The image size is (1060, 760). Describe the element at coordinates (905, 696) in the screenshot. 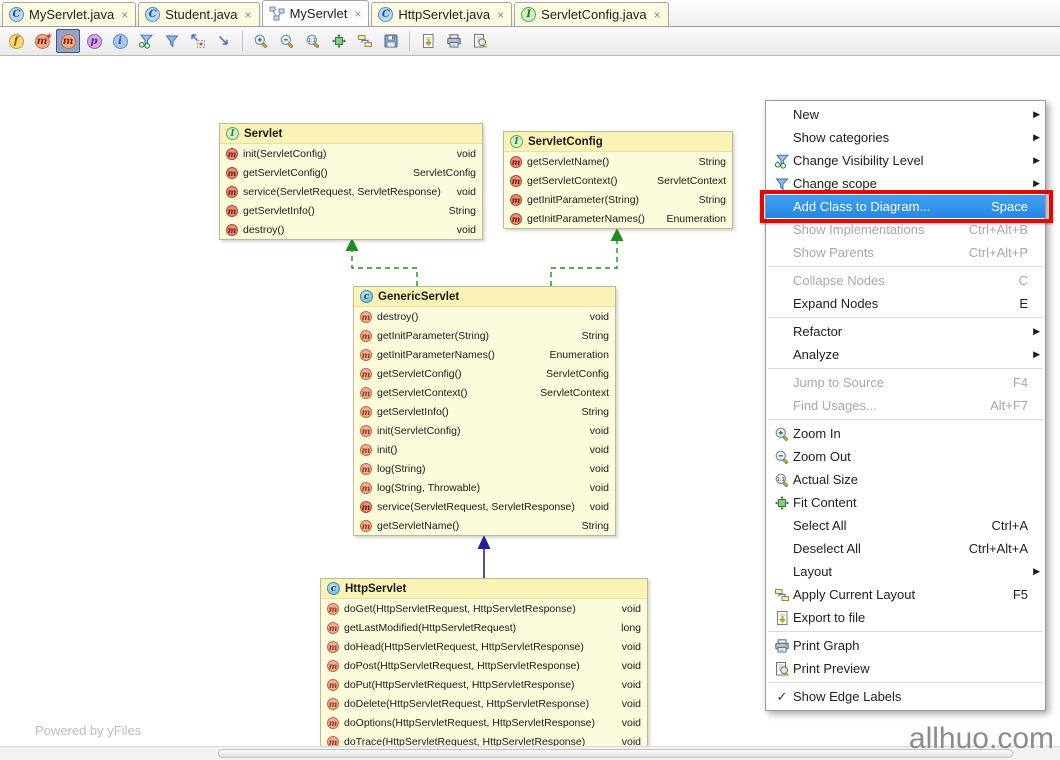

I see `menu-item-show-edge-labels: Show Edge Labels` at that location.